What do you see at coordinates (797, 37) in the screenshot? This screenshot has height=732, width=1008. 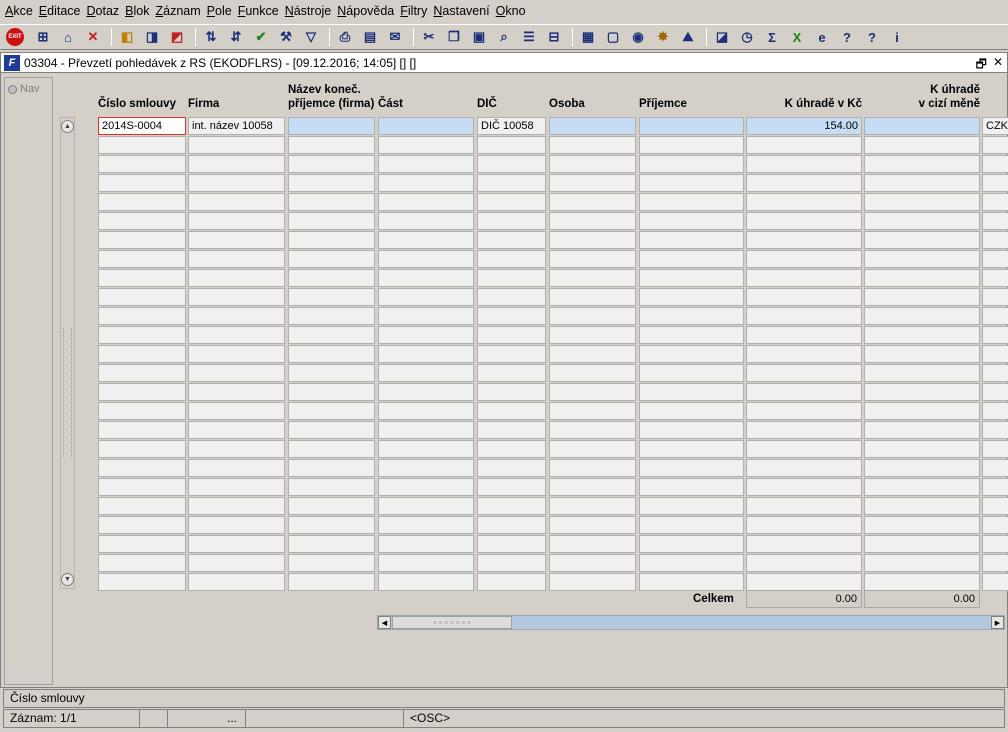 I see `excel-icon: X` at bounding box center [797, 37].